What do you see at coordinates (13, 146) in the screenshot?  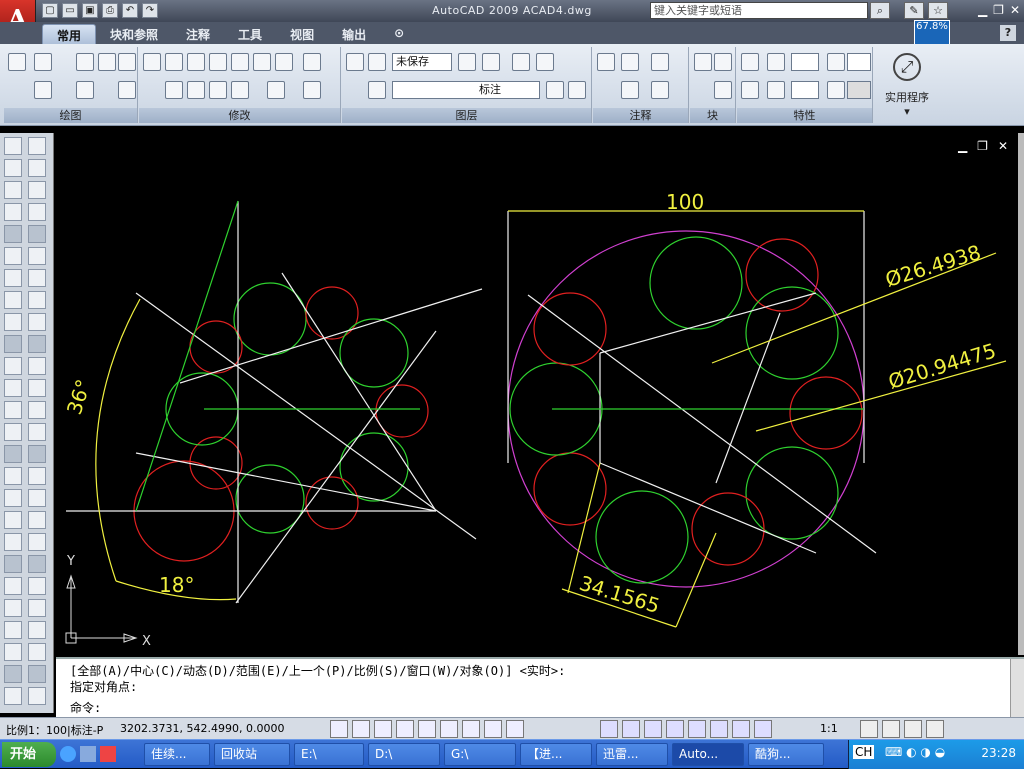 I see `dim-linear-icon` at bounding box center [13, 146].